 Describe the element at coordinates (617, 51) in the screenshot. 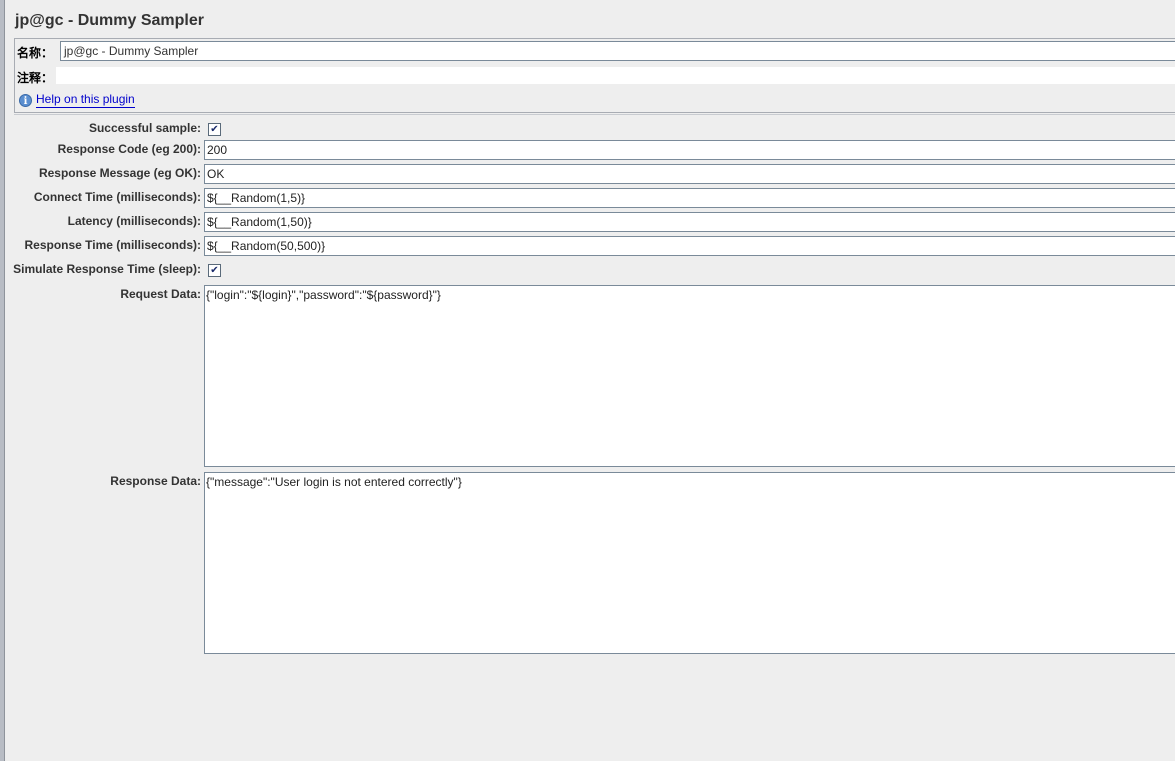

I see `name-input: jp@gc - Dummy Sampler` at that location.